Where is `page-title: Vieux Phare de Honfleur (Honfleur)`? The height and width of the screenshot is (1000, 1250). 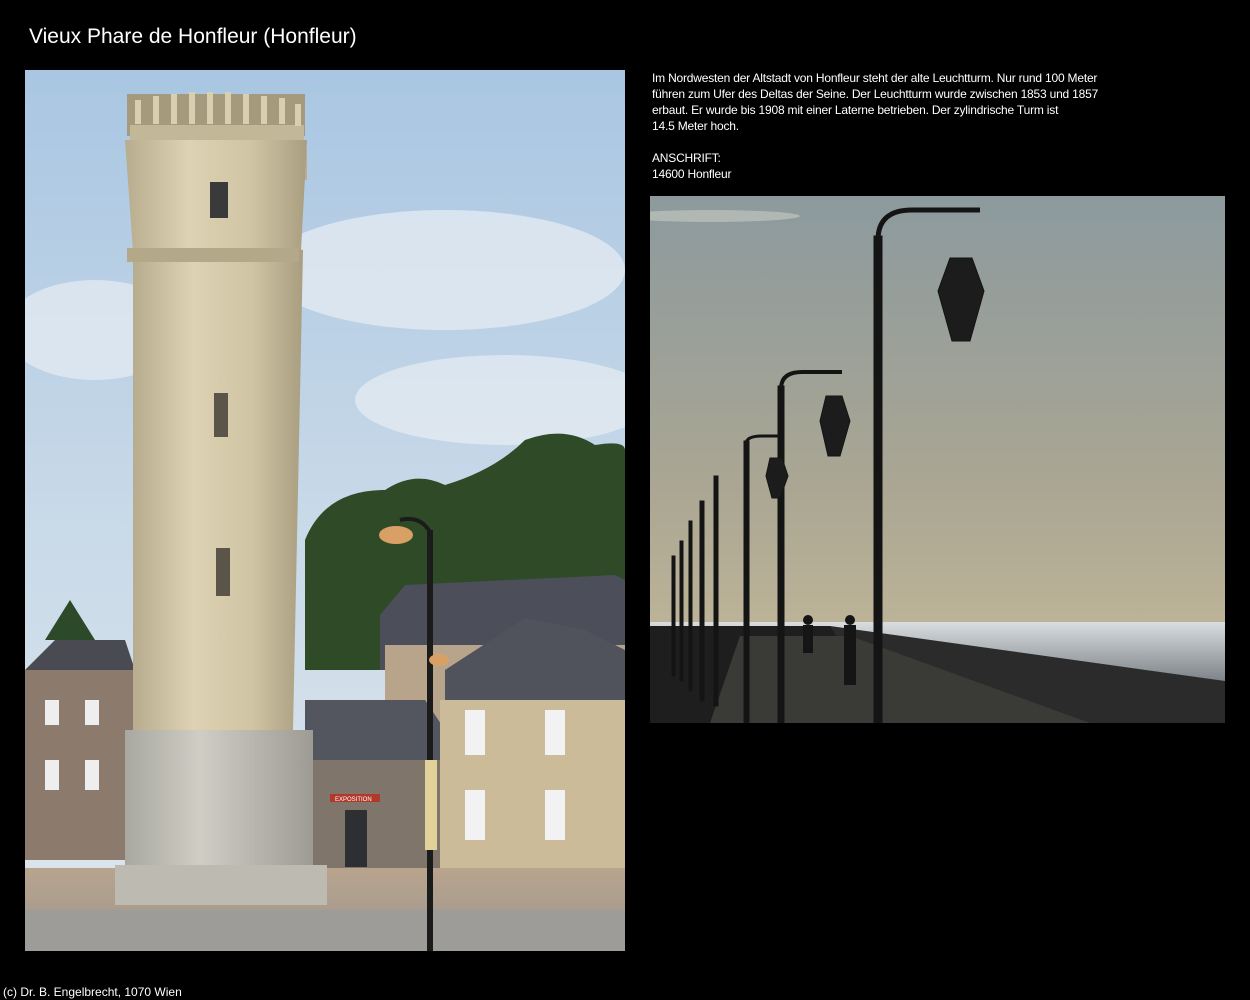 page-title: Vieux Phare de Honfleur (Honfleur) is located at coordinates (193, 36).